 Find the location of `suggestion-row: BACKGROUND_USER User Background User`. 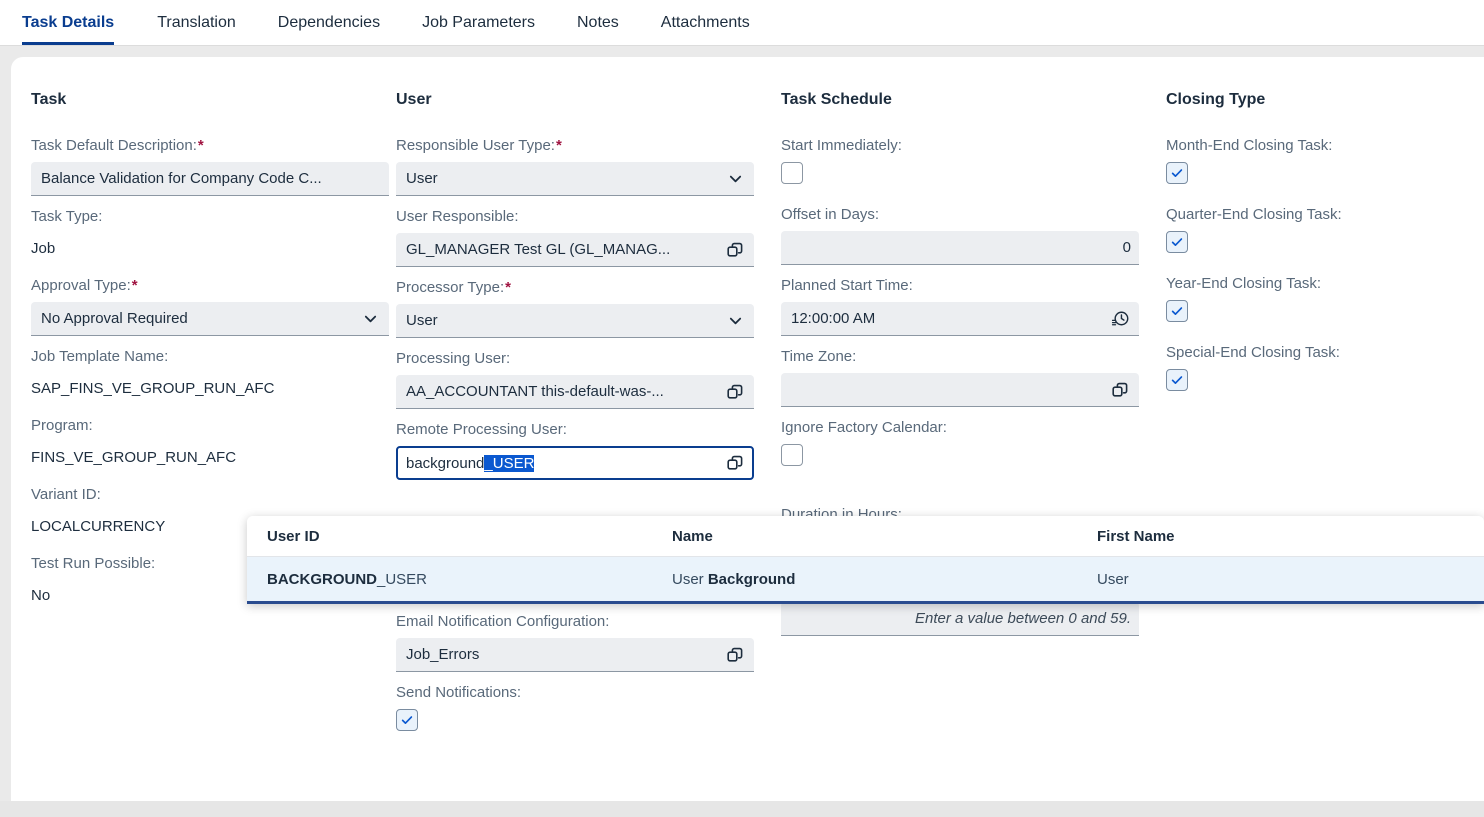

suggestion-row: BACKGROUND_USER User Background User is located at coordinates (865, 579).